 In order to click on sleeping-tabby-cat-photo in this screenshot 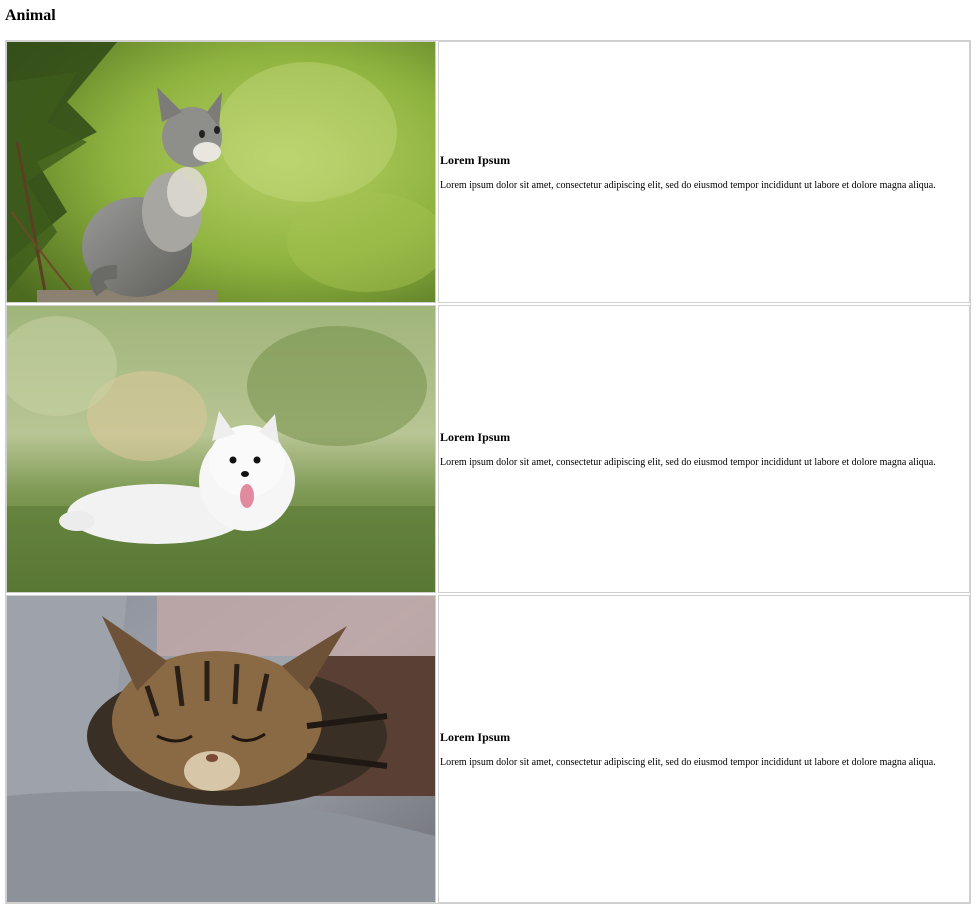, I will do `click(221, 749)`.